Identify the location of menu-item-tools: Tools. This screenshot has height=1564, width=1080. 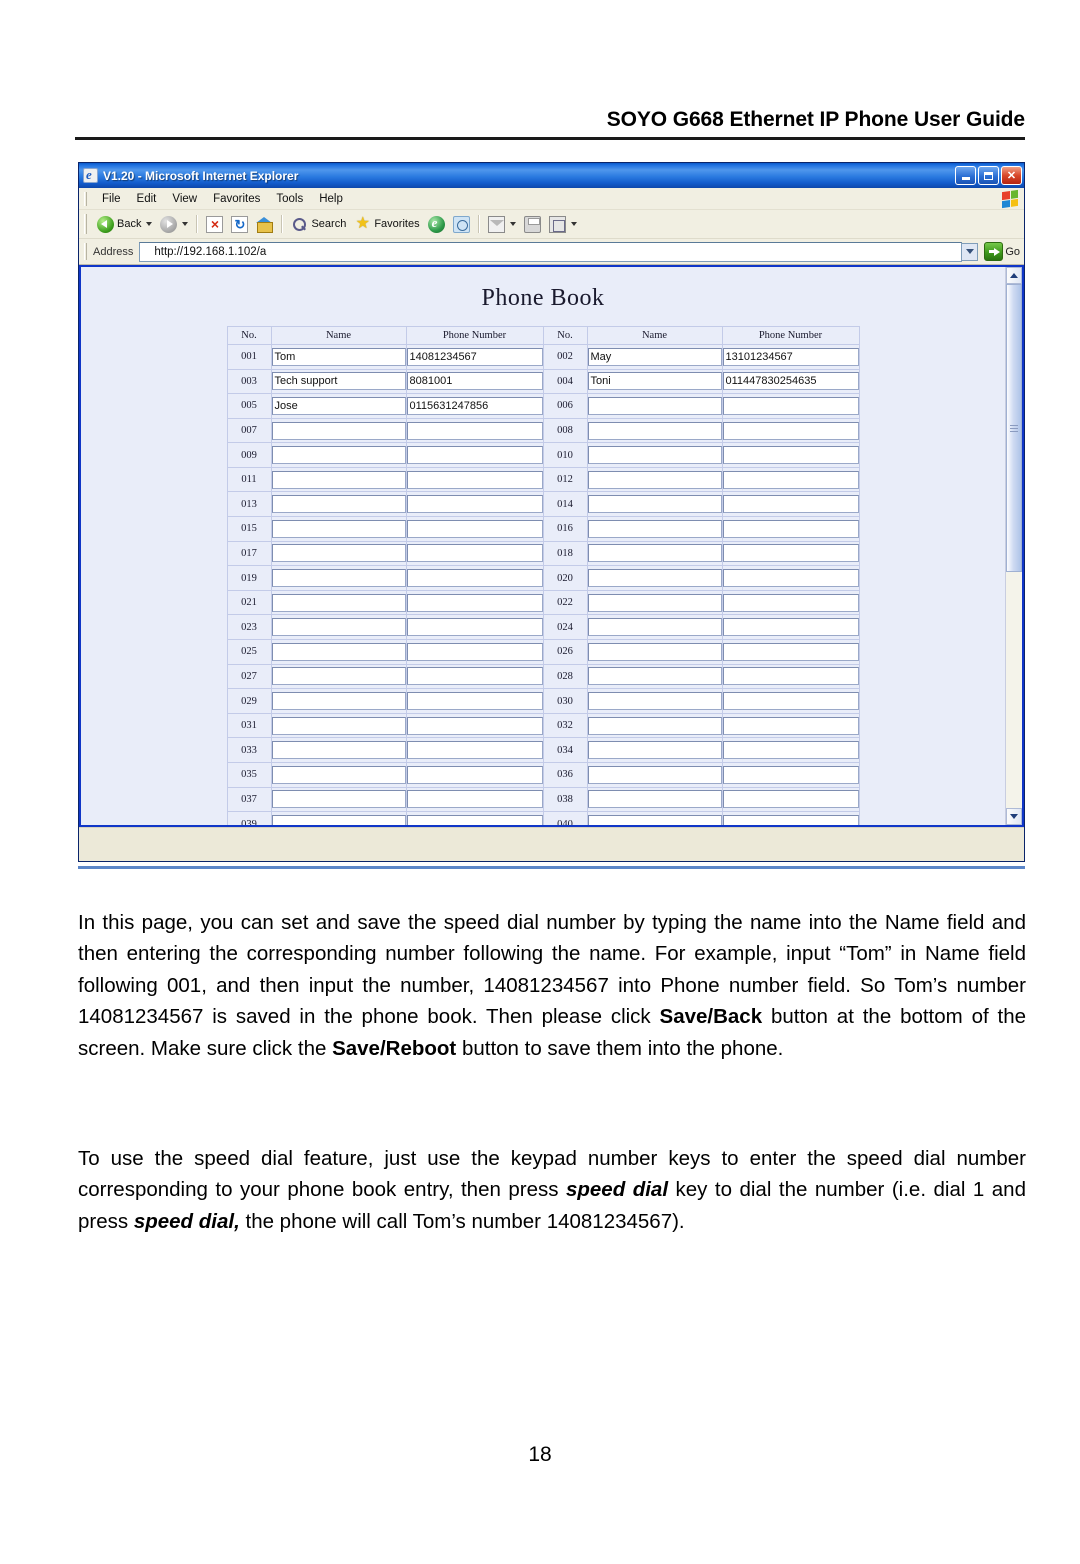
(289, 199).